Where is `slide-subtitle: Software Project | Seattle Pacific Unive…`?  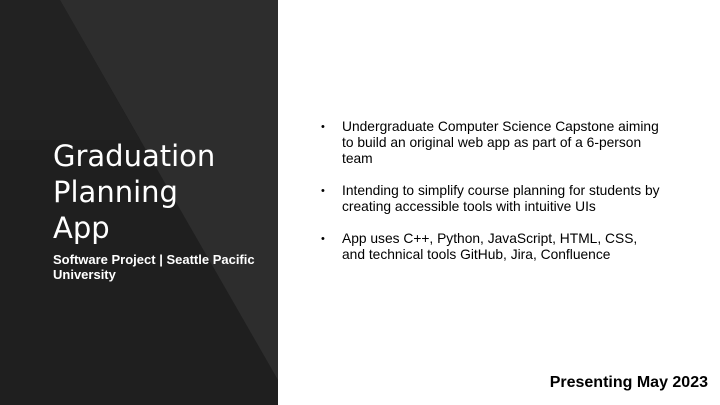 slide-subtitle: Software Project | Seattle Pacific Unive… is located at coordinates (154, 267).